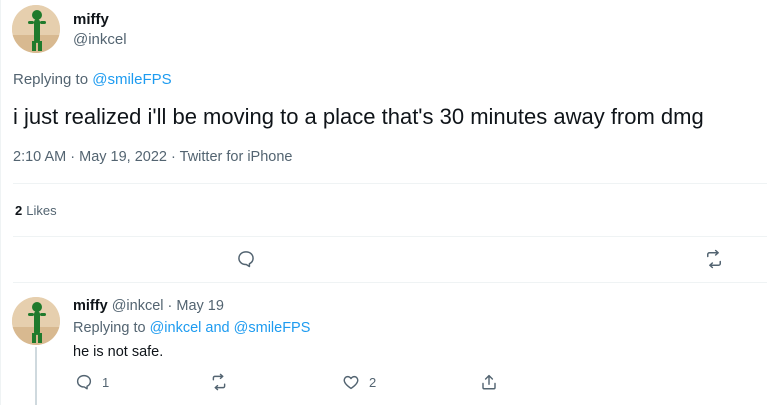  Describe the element at coordinates (36, 376) in the screenshot. I see `thread-line` at that location.